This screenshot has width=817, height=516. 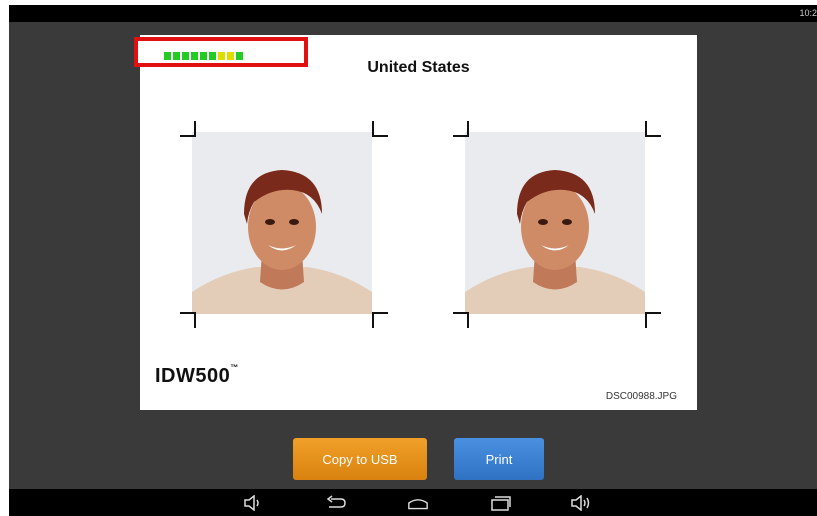 I want to click on status-bar: 10:2, so click(x=413, y=13).